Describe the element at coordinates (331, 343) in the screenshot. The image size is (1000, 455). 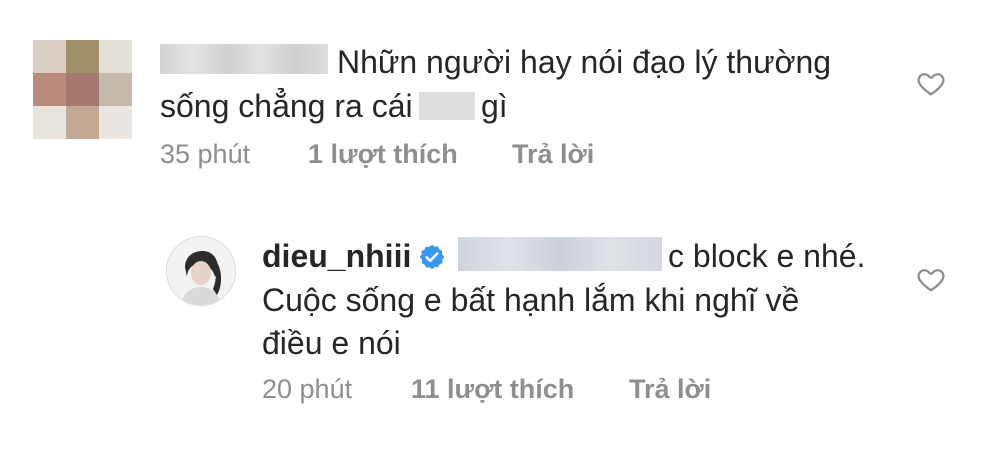
I see `comment-text-line: điều e nói` at that location.